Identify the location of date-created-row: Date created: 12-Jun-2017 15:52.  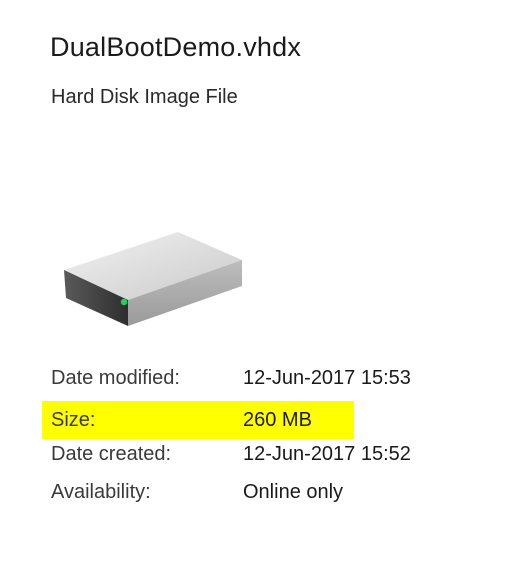
(262, 454).